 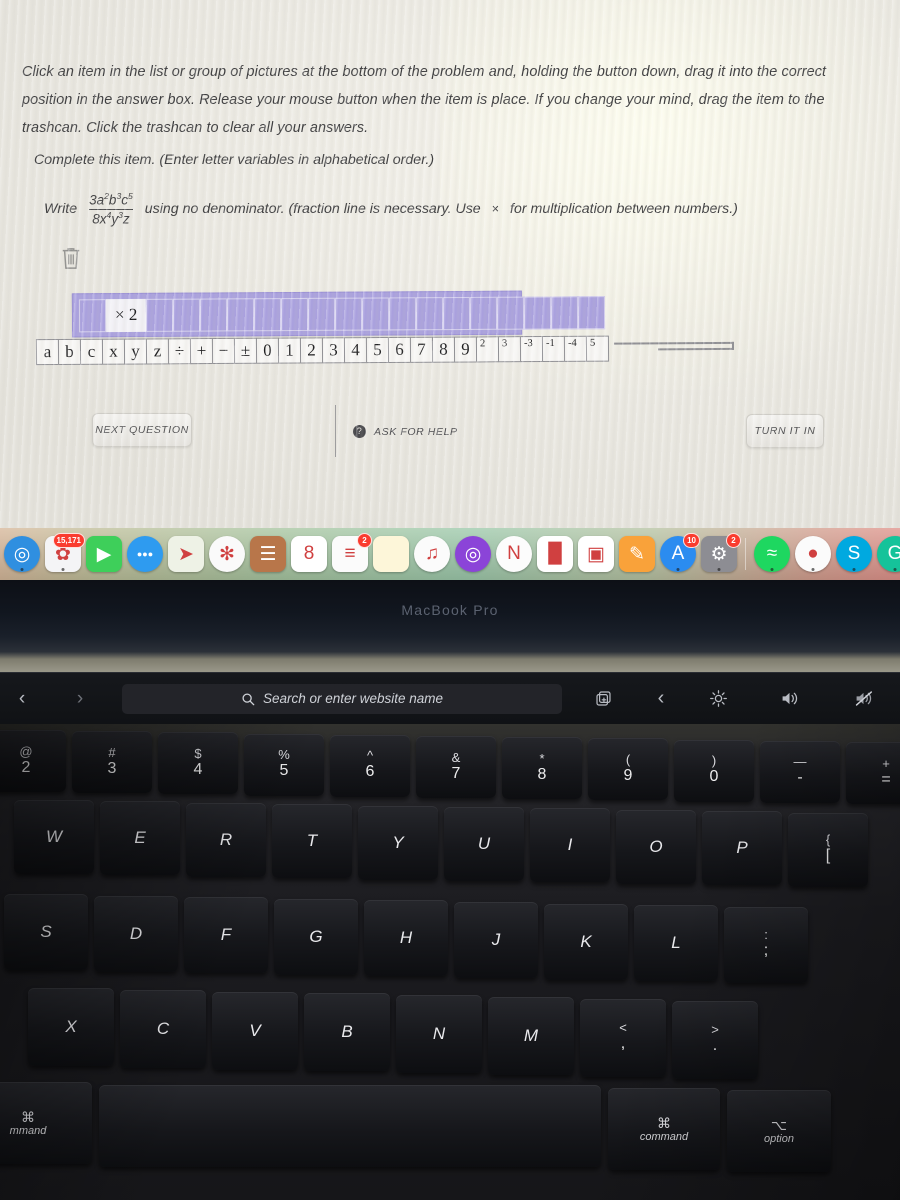 What do you see at coordinates (255, 1030) in the screenshot?
I see `key-v: V` at bounding box center [255, 1030].